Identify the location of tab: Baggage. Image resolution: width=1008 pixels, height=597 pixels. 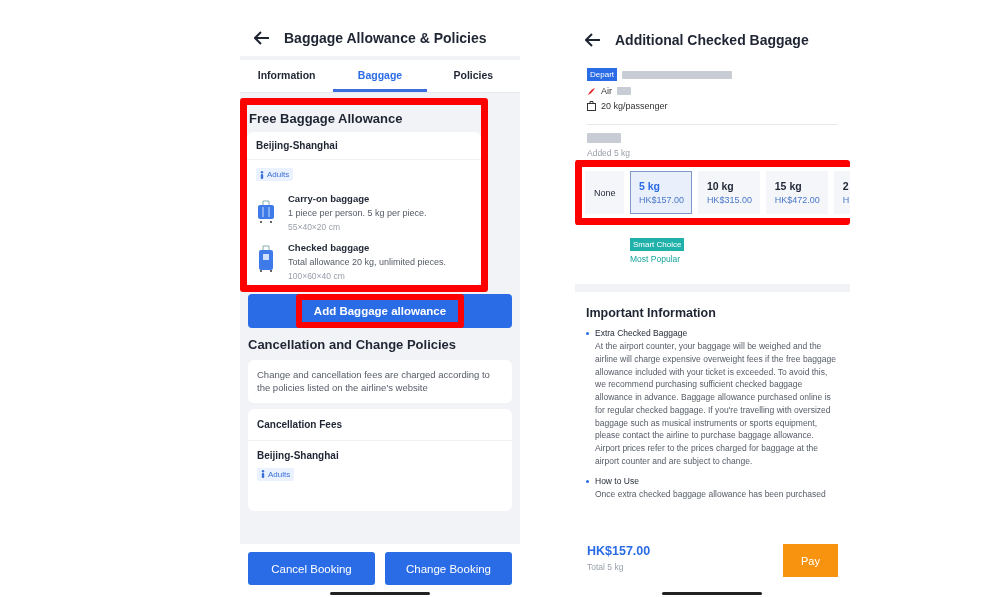
(380, 76).